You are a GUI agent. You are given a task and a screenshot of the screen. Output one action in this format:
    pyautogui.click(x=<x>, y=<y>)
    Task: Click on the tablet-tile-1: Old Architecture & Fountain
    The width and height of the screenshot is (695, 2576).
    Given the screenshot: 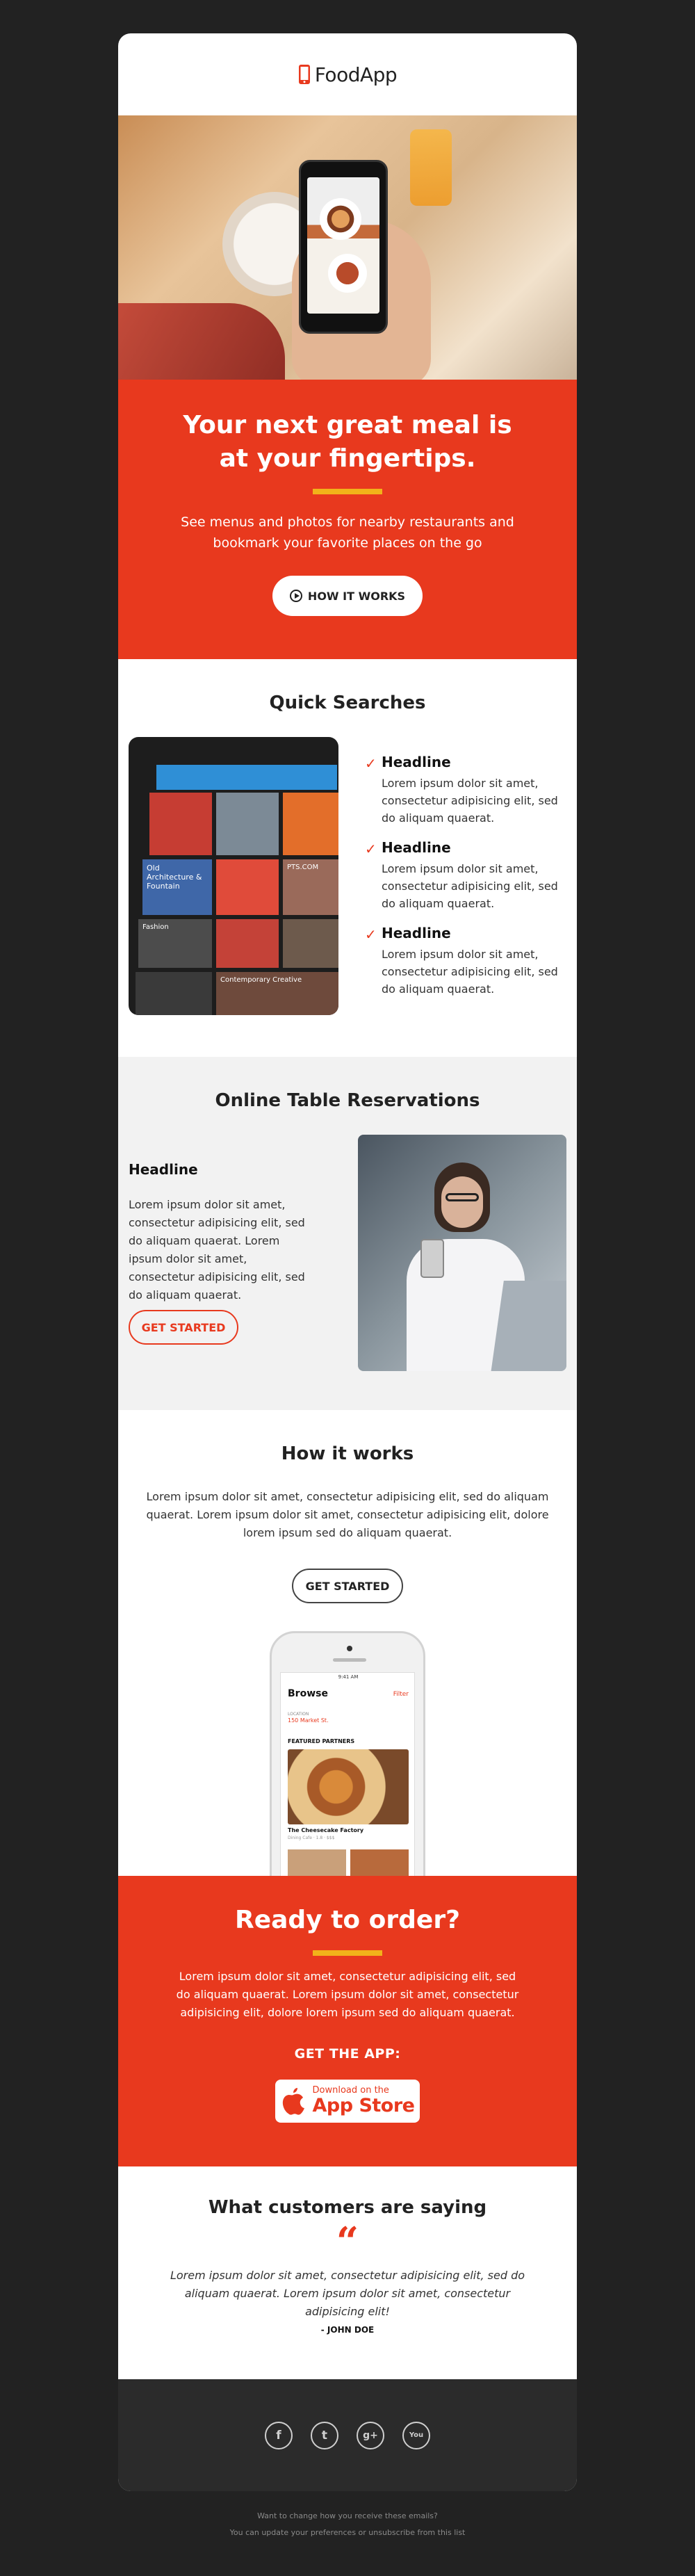 What is the action you would take?
    pyautogui.click(x=177, y=887)
    